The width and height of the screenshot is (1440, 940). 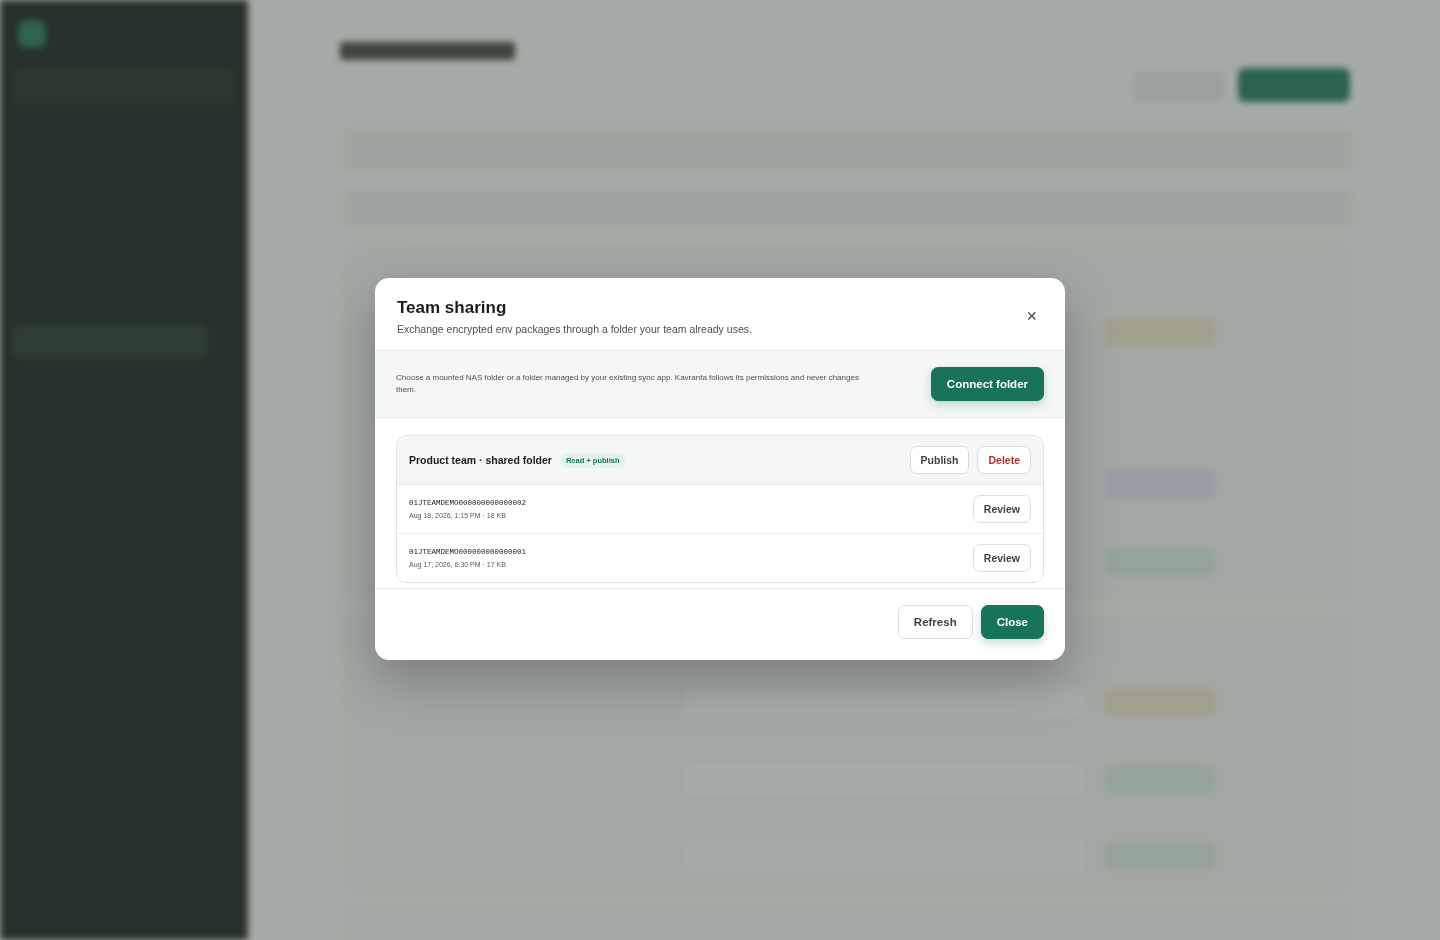 What do you see at coordinates (574, 329) in the screenshot?
I see `dialog-subtitle: Exchange encrypted env packages through a folder your team already uses.` at bounding box center [574, 329].